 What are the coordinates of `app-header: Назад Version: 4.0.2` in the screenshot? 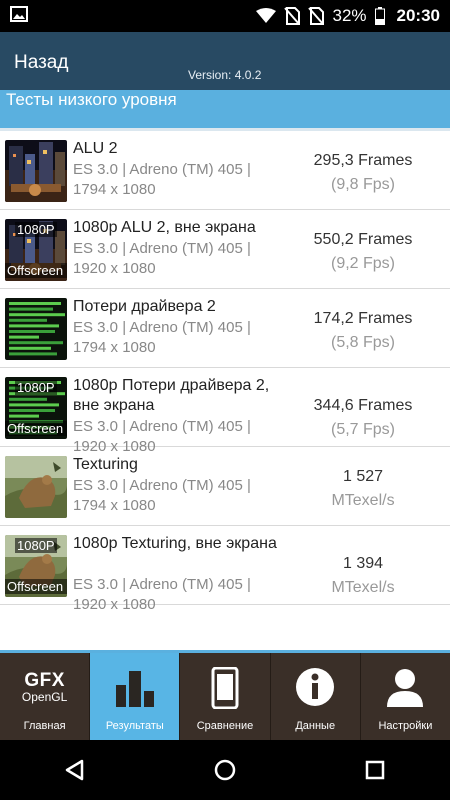 It's located at (225, 61).